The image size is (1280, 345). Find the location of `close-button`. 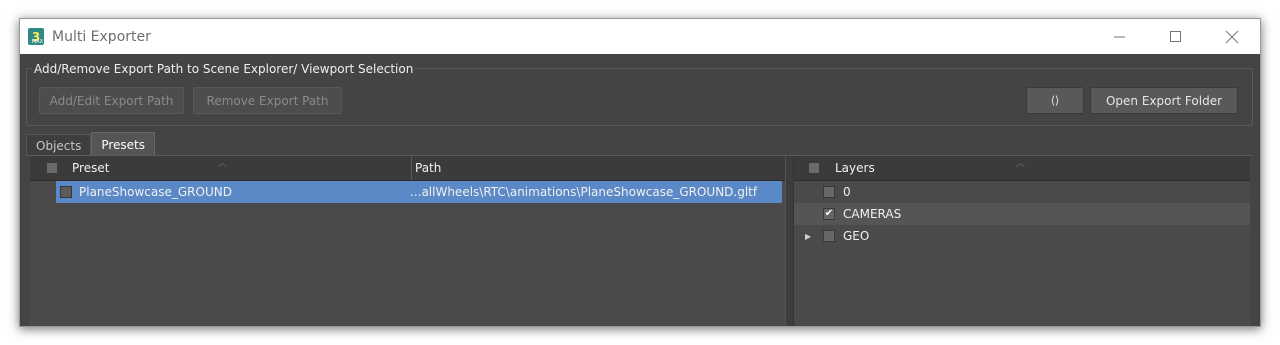

close-button is located at coordinates (1232, 36).